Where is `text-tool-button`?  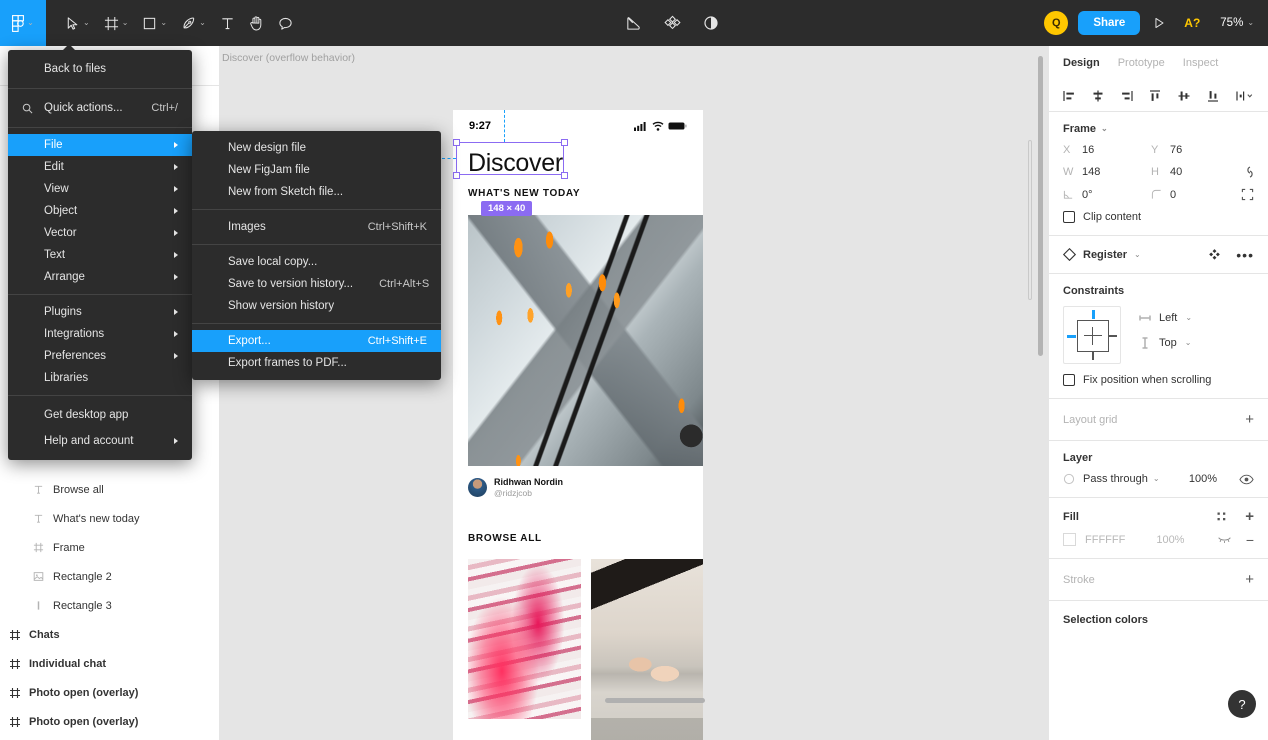 text-tool-button is located at coordinates (227, 23).